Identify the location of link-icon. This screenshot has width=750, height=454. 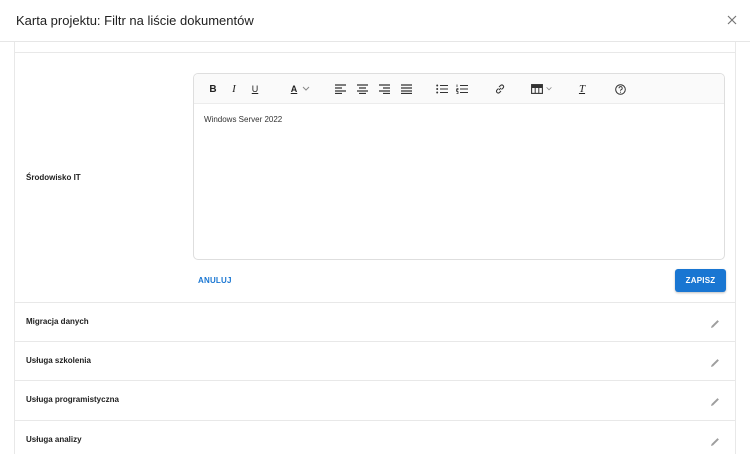
(500, 89).